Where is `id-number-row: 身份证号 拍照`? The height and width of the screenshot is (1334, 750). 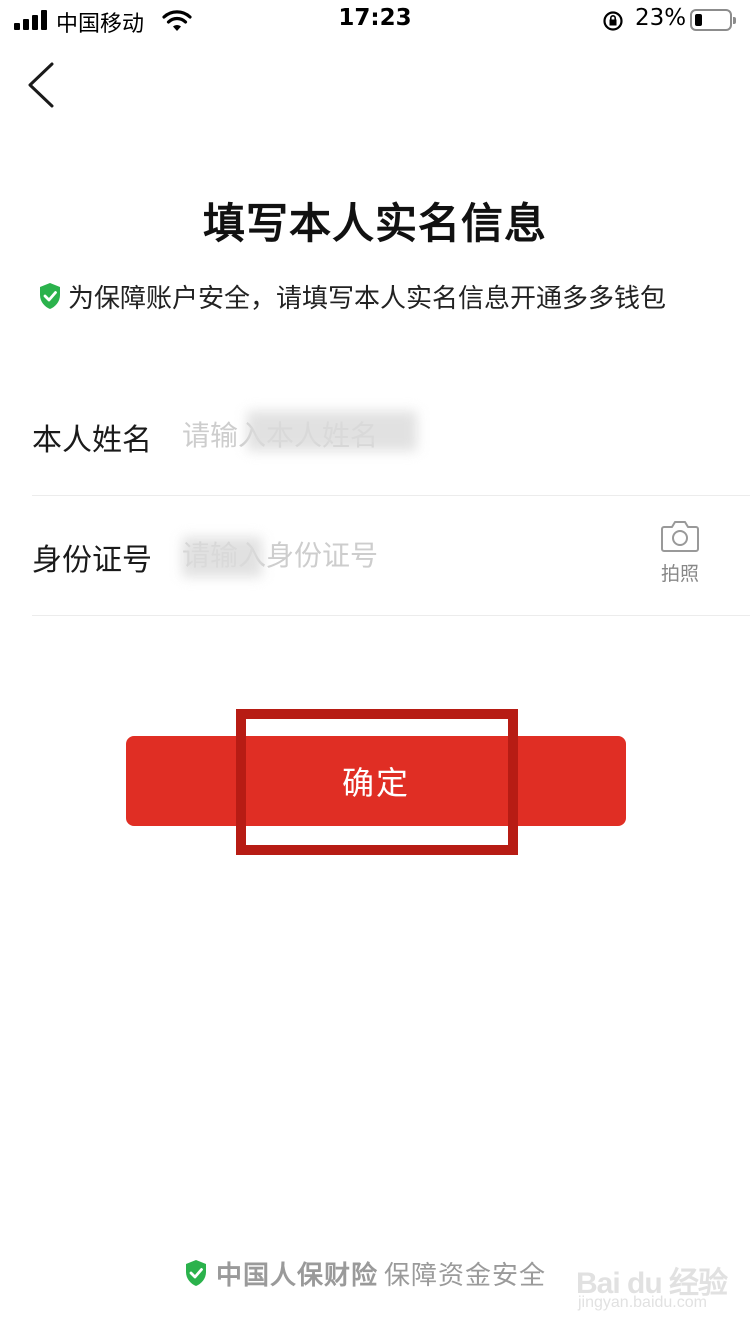
id-number-row: 身份证号 拍照 is located at coordinates (391, 555).